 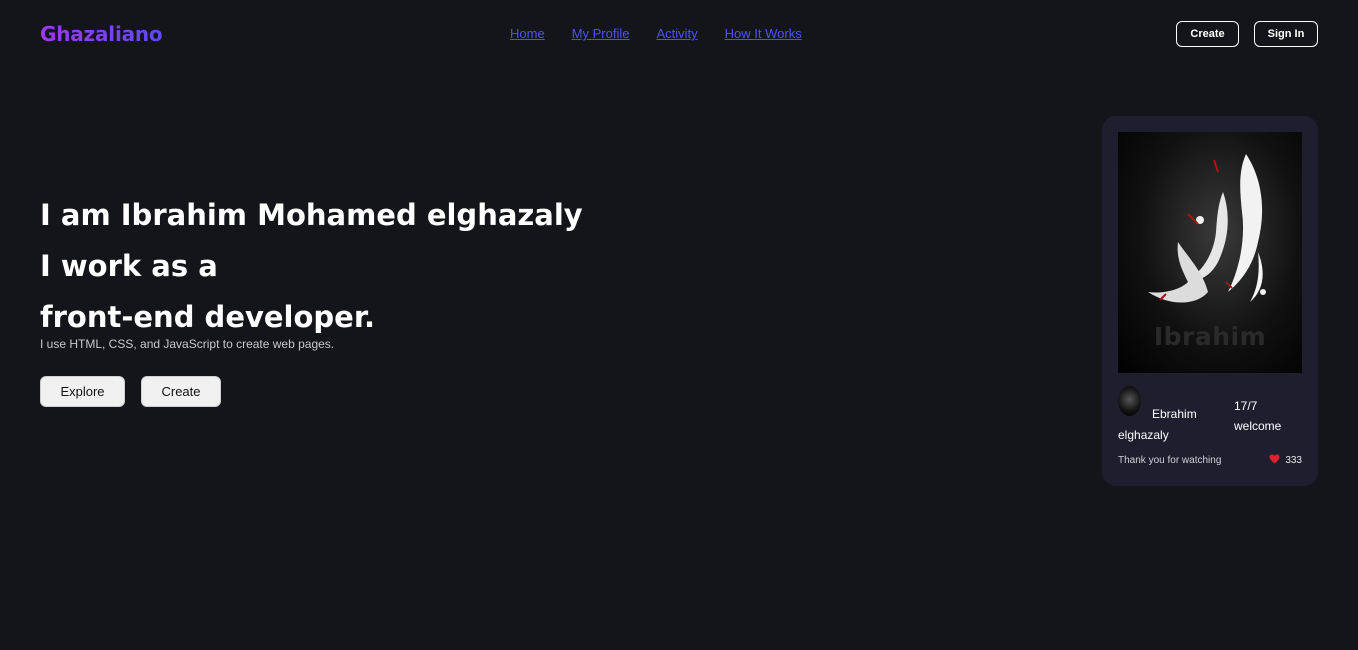 I want to click on card-date-message: 17/7 welcome, so click(x=1257, y=416).